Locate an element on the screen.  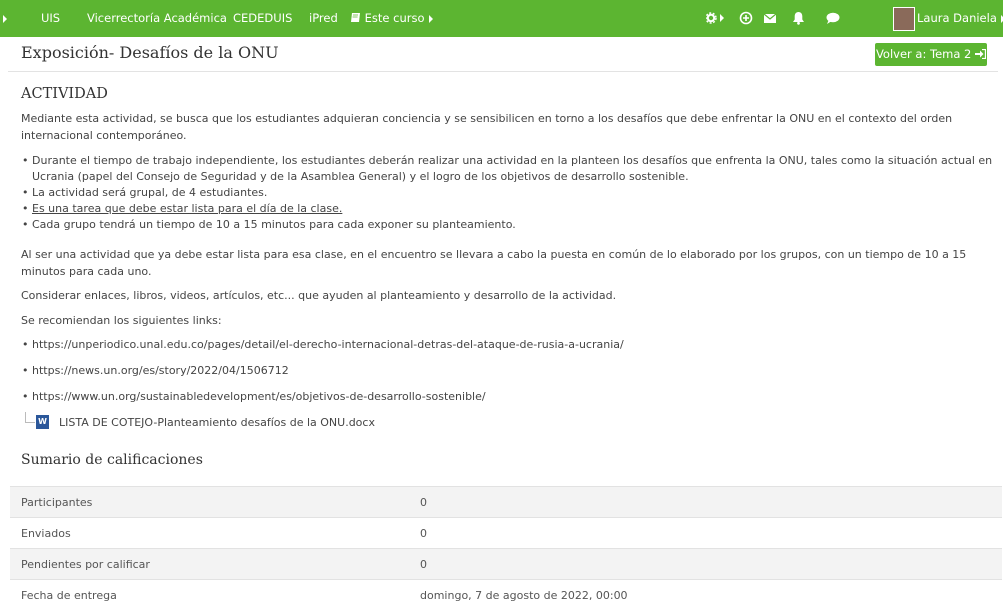
bell-icon is located at coordinates (798, 18).